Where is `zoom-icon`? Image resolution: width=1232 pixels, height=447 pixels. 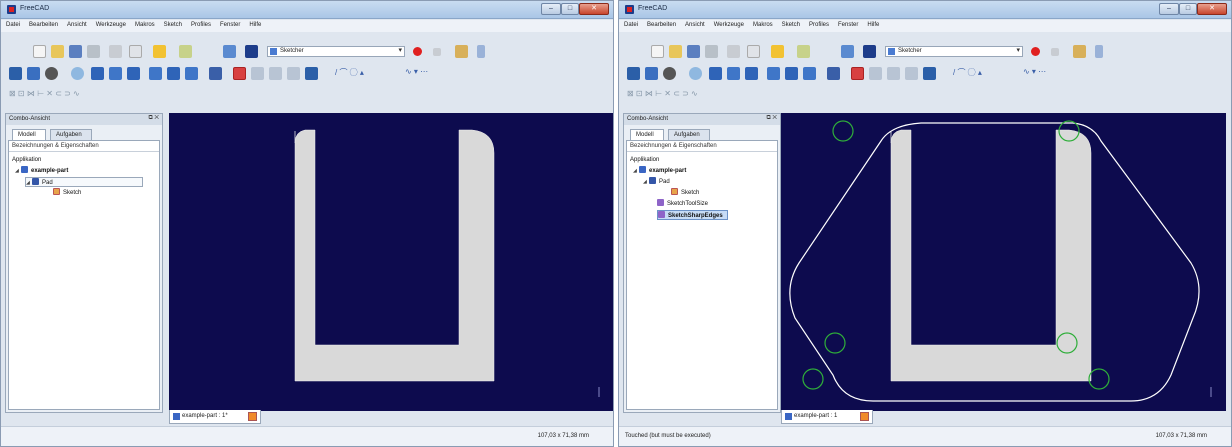 zoom-icon is located at coordinates (651, 73).